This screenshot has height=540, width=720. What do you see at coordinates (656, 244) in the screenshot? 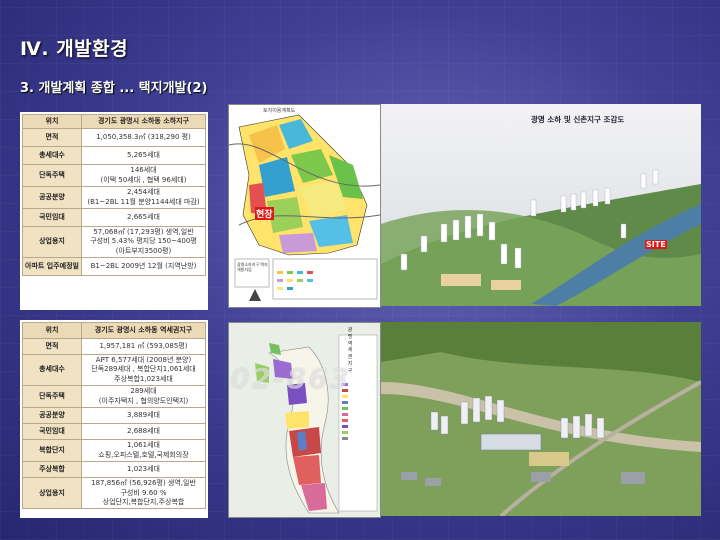
I see `site-label-photo1: SITE` at bounding box center [656, 244].